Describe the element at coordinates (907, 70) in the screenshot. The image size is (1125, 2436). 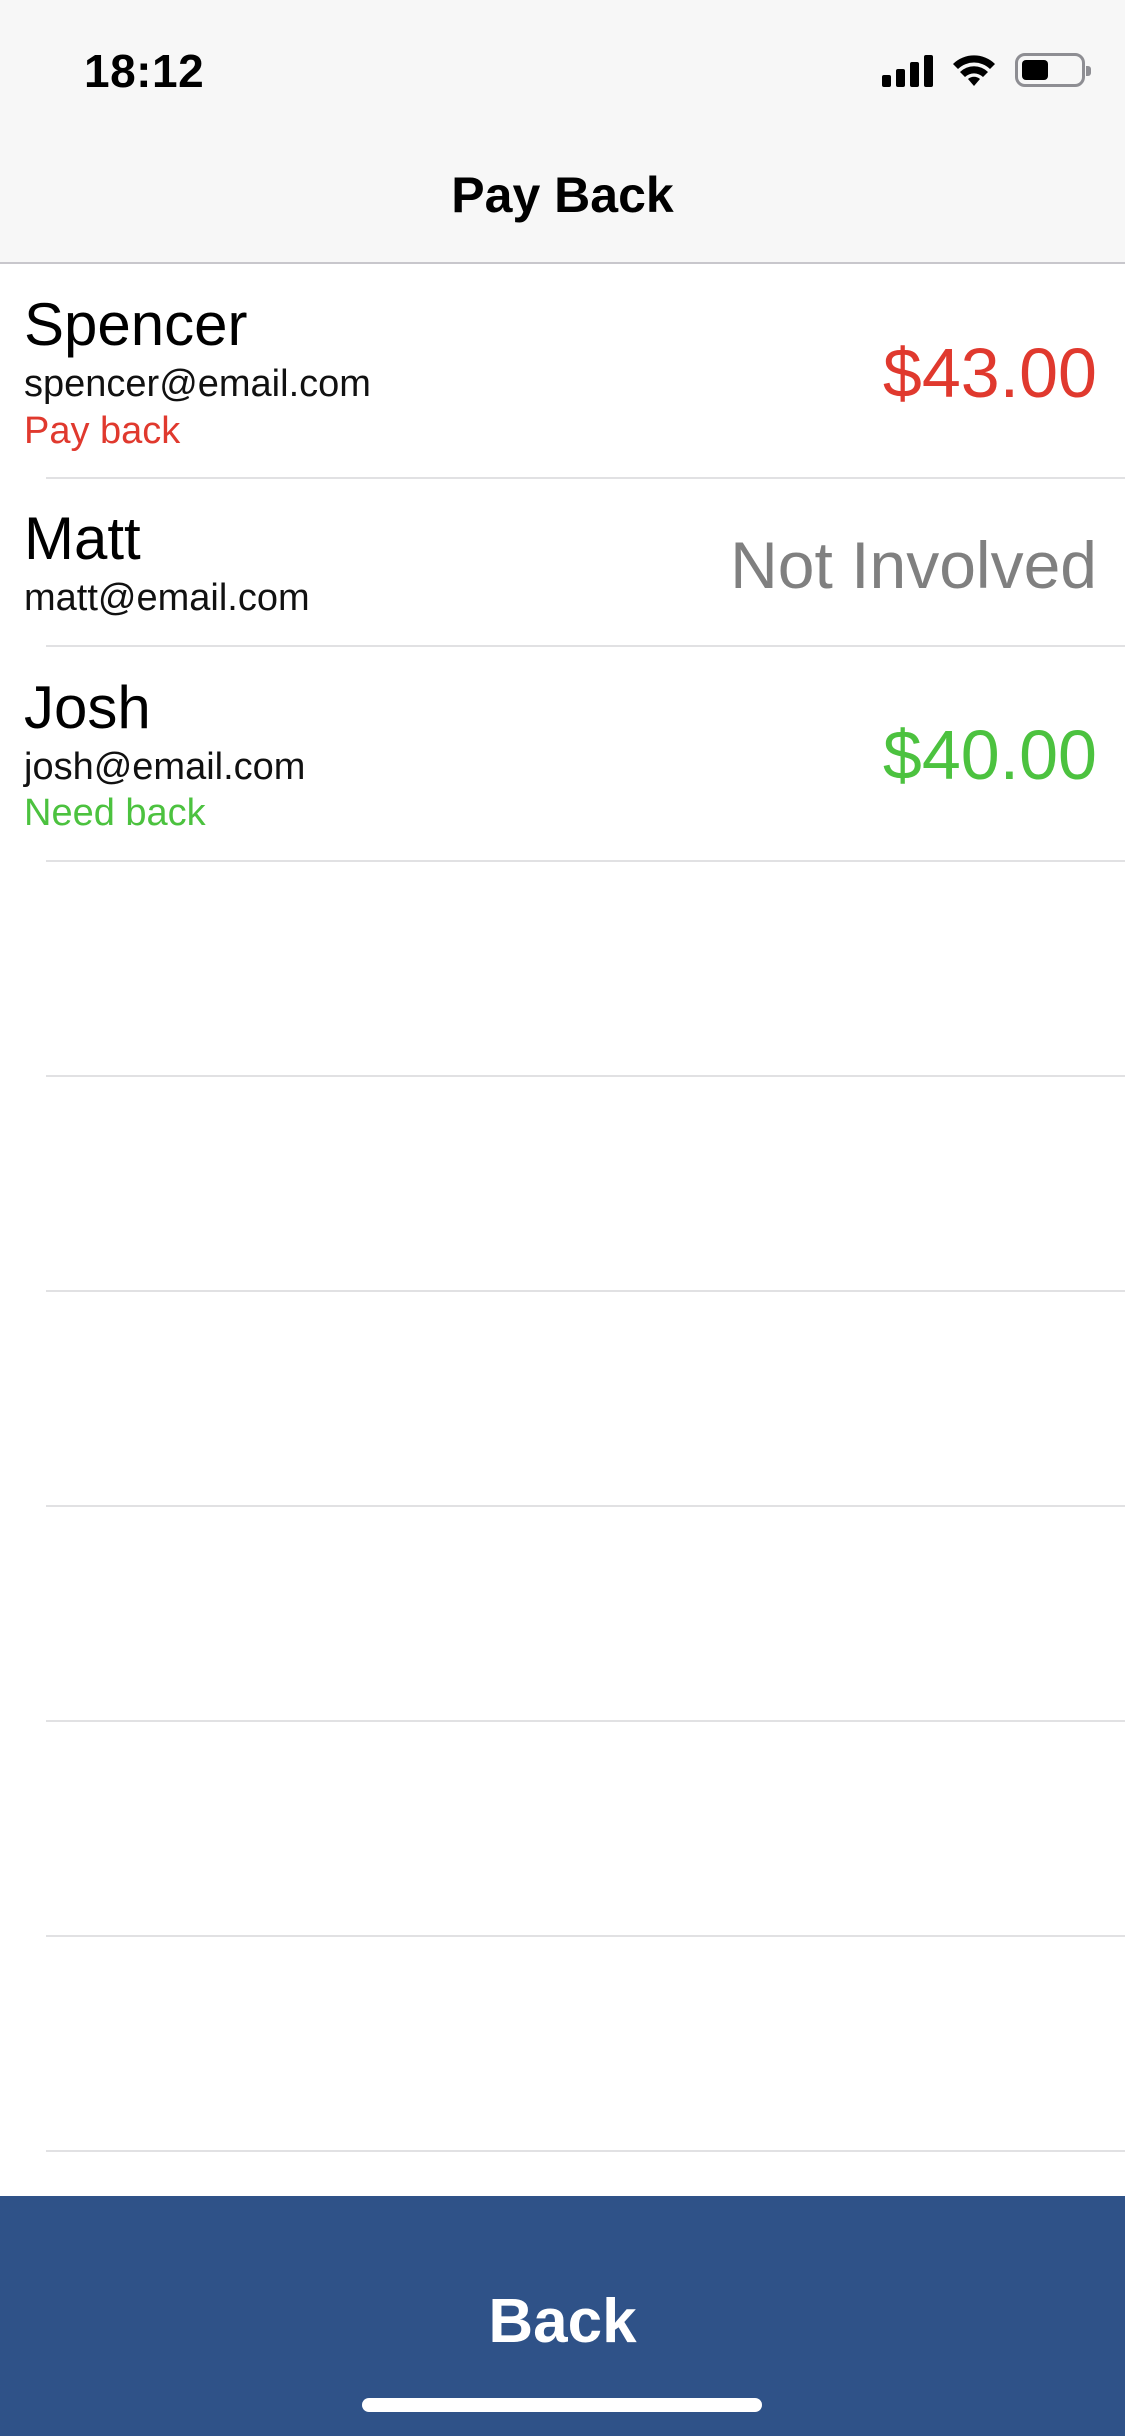
I see `signal-icon` at that location.